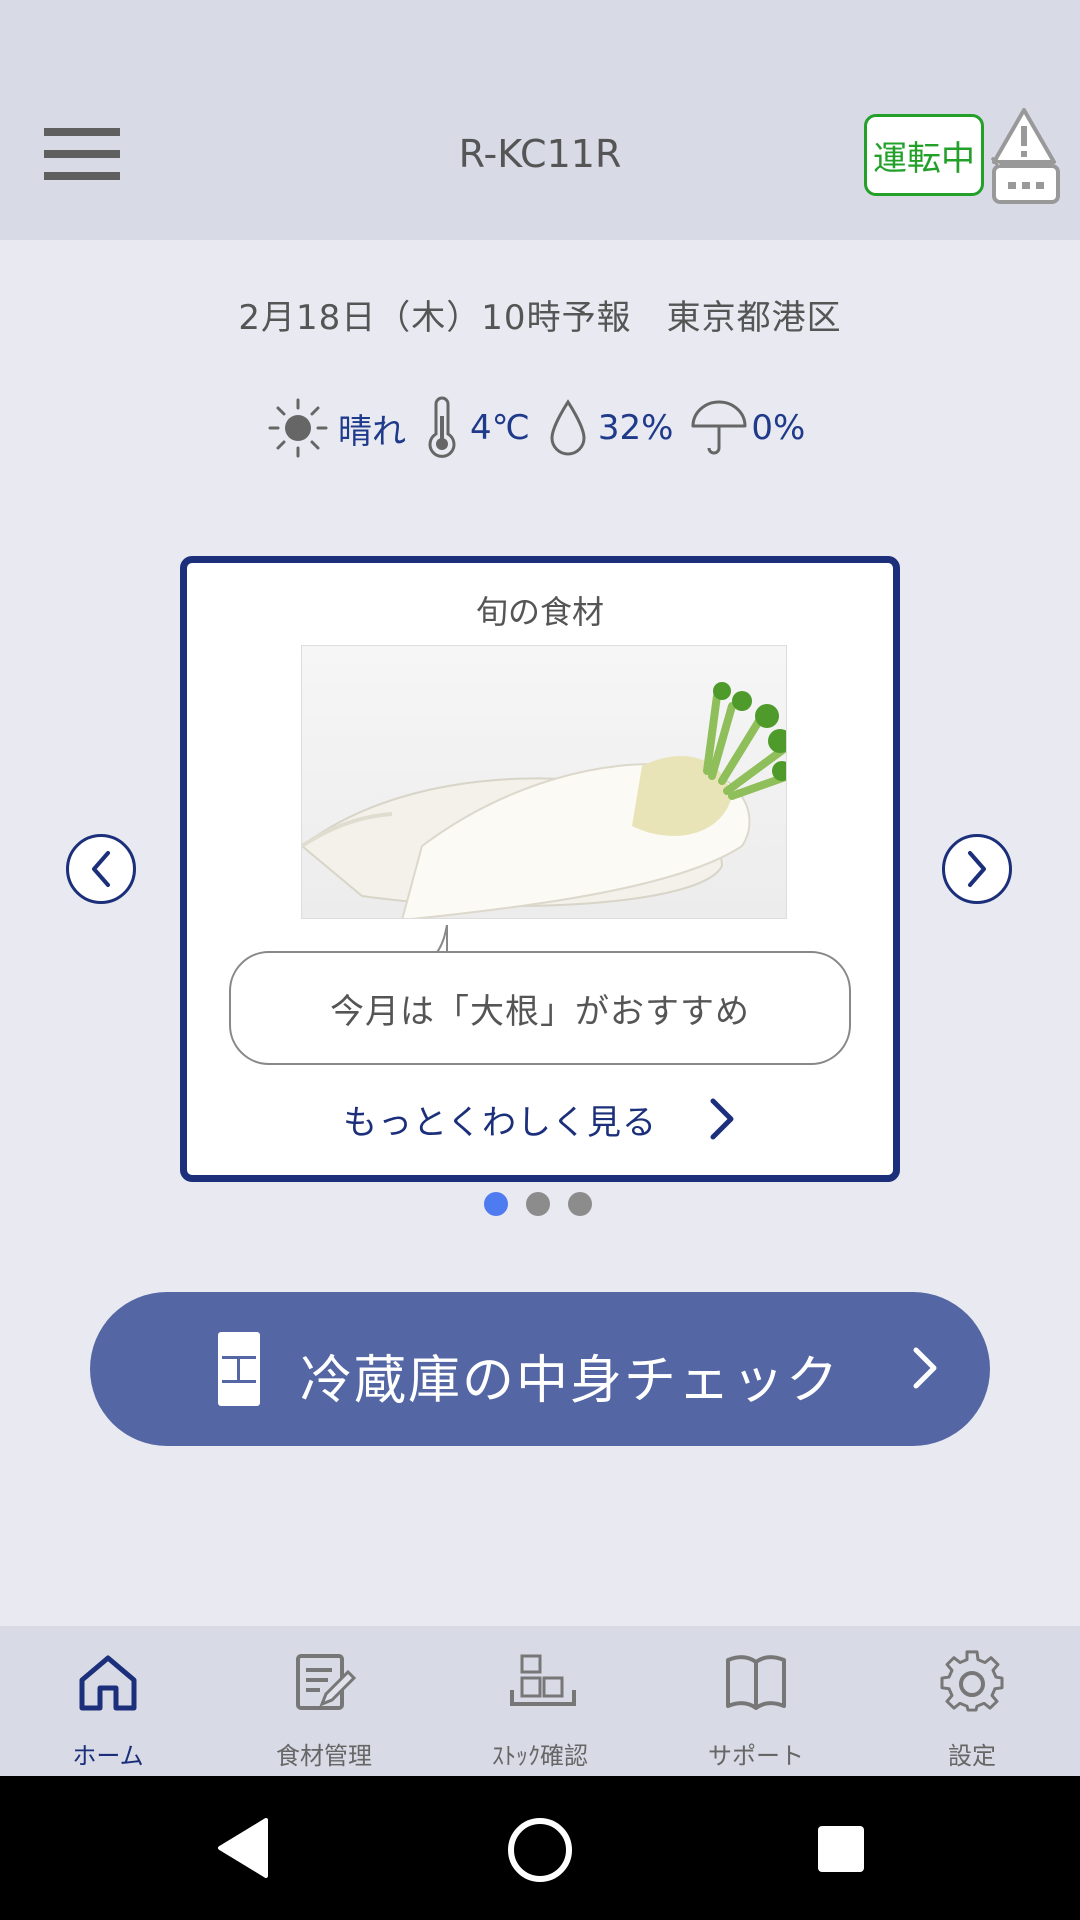  I want to click on system-navigation-bar, so click(540, 1848).